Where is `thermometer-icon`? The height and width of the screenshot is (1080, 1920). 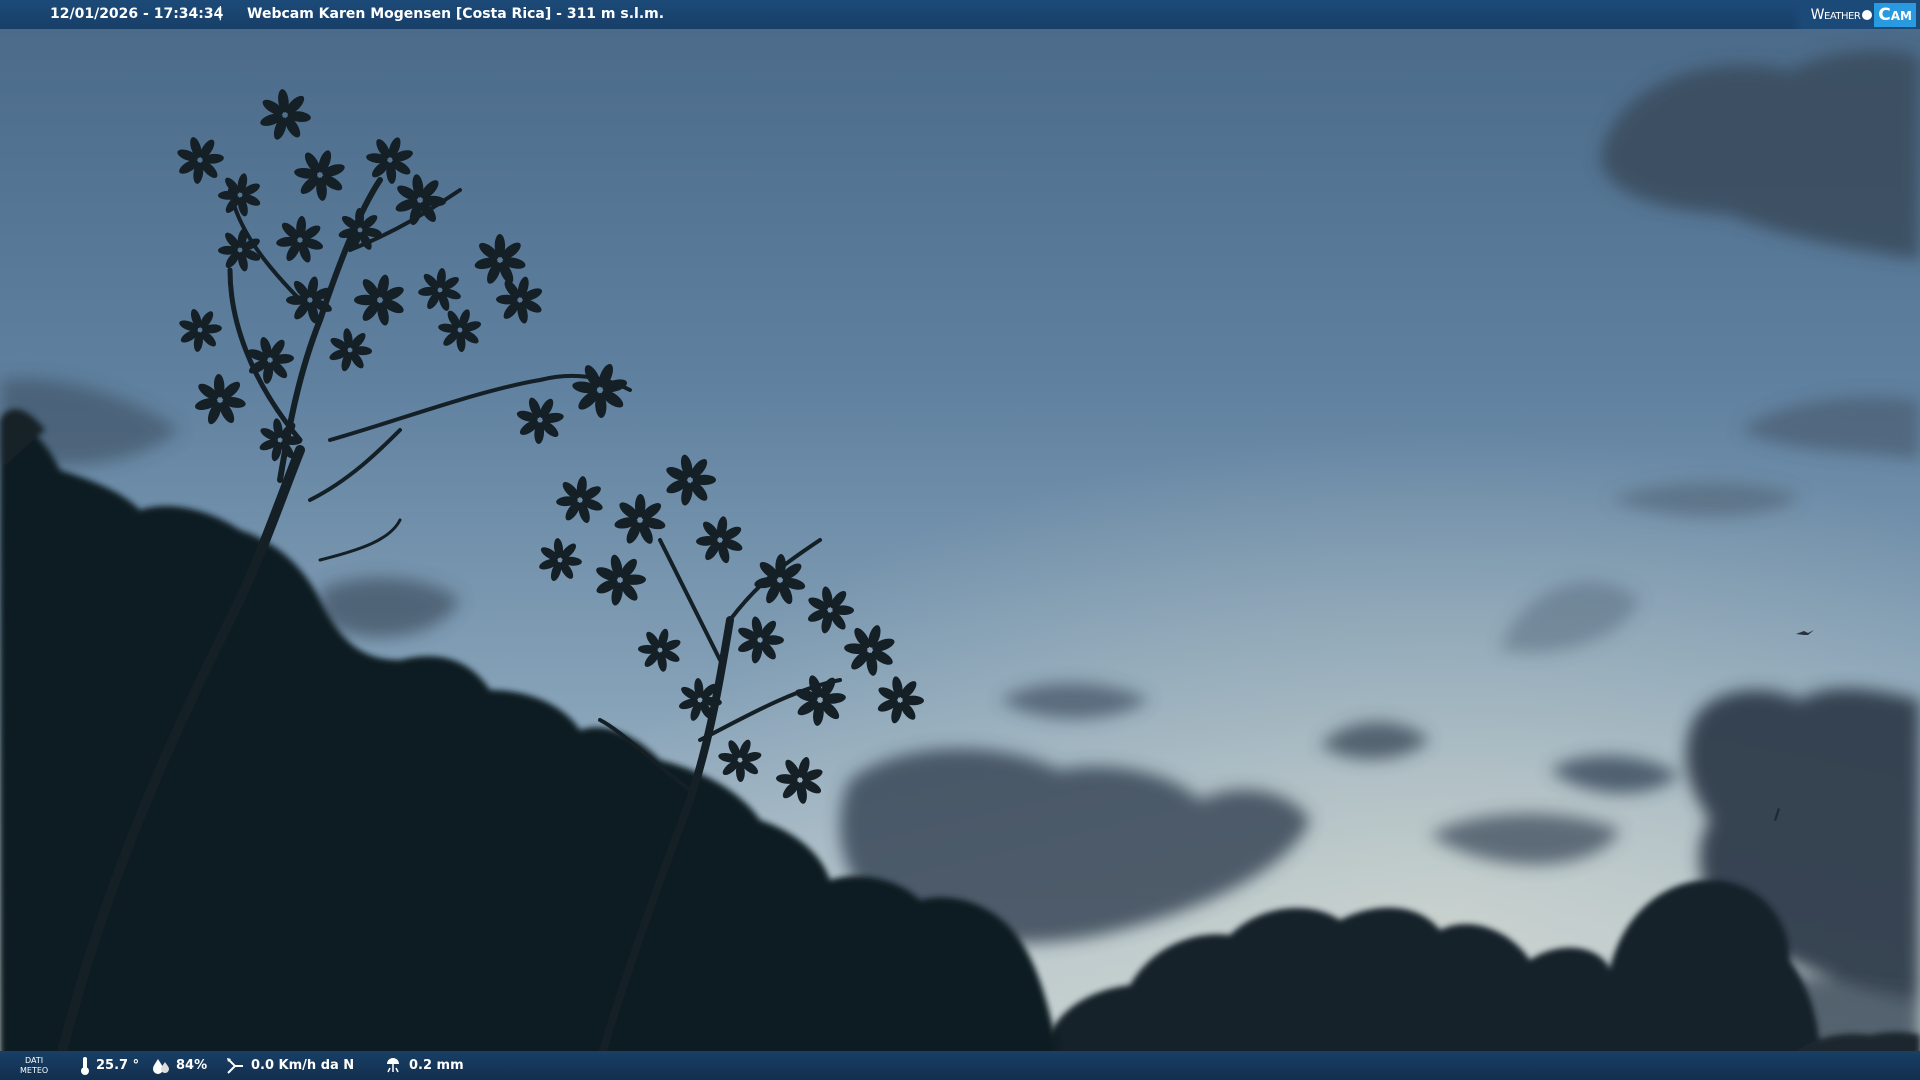 thermometer-icon is located at coordinates (85, 1065).